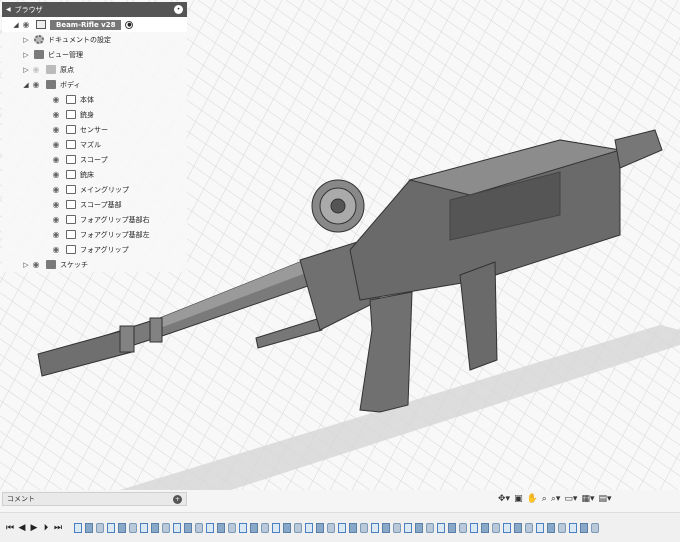 The width and height of the screenshot is (680, 542). What do you see at coordinates (94, 144) in the screenshot?
I see `browser-item: ◉ マズル` at bounding box center [94, 144].